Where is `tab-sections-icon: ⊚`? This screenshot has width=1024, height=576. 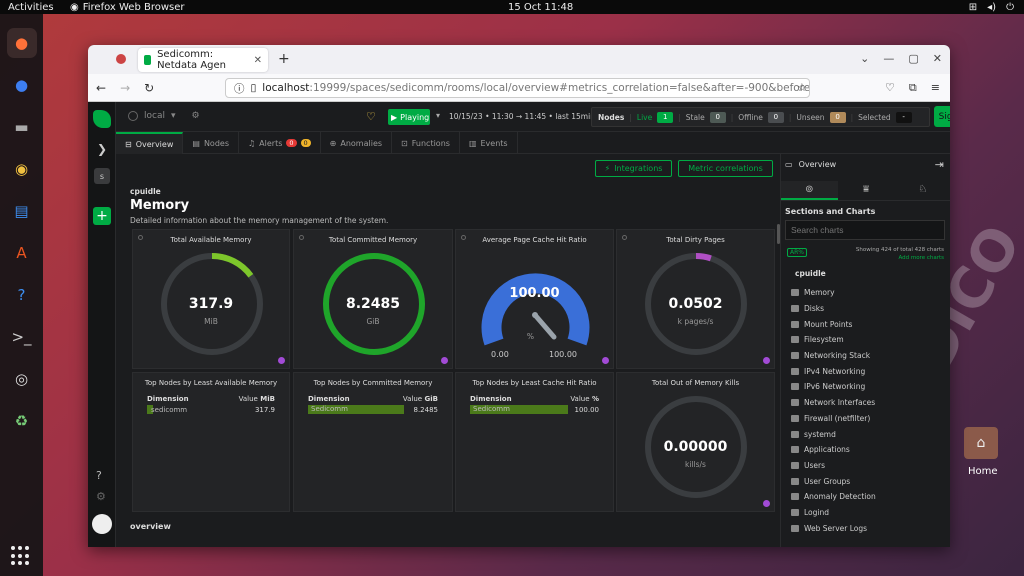
tab-sections-icon: ⊚ is located at coordinates (809, 190).